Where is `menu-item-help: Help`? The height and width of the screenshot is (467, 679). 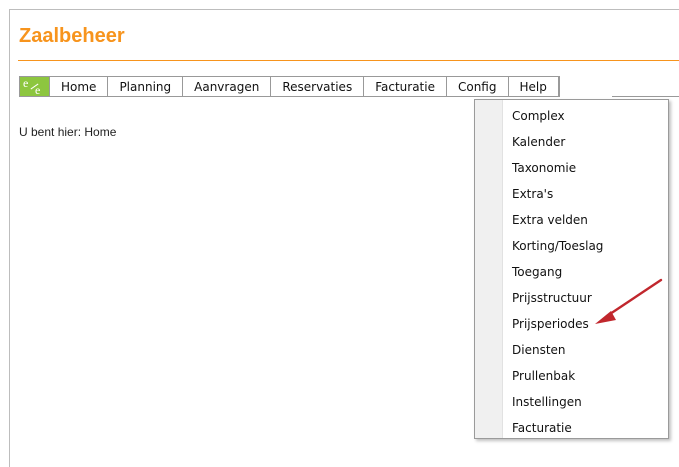 menu-item-help: Help is located at coordinates (534, 86).